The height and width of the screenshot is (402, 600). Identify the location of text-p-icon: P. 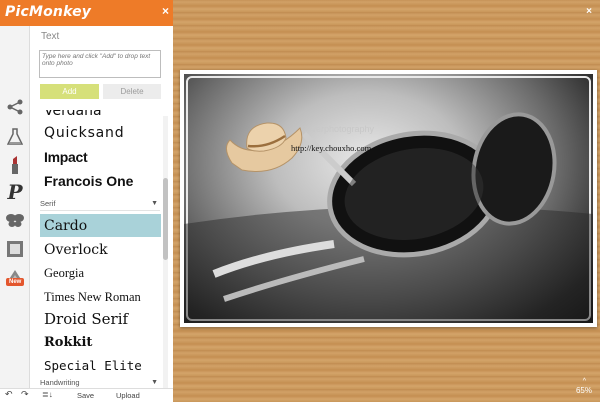
(15, 192).